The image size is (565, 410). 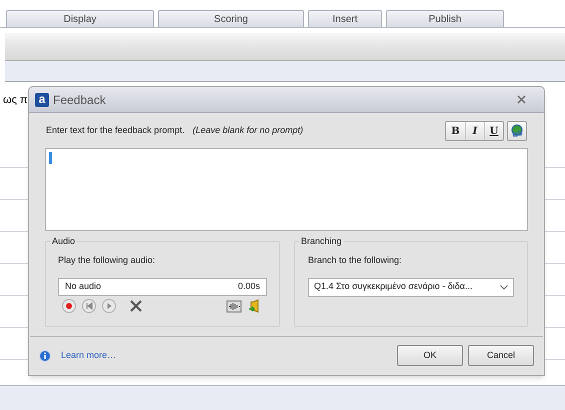 What do you see at coordinates (107, 260) in the screenshot?
I see `audio-label: Play the following audio:` at bounding box center [107, 260].